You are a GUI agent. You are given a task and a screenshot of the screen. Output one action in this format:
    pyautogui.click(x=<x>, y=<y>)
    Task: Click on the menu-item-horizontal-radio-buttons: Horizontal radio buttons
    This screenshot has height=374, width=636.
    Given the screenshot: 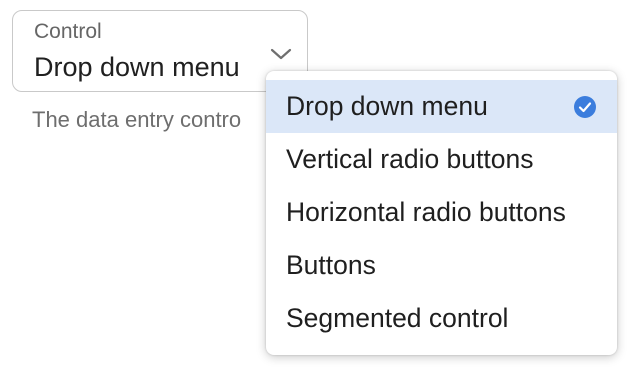 What is the action you would take?
    pyautogui.click(x=441, y=212)
    